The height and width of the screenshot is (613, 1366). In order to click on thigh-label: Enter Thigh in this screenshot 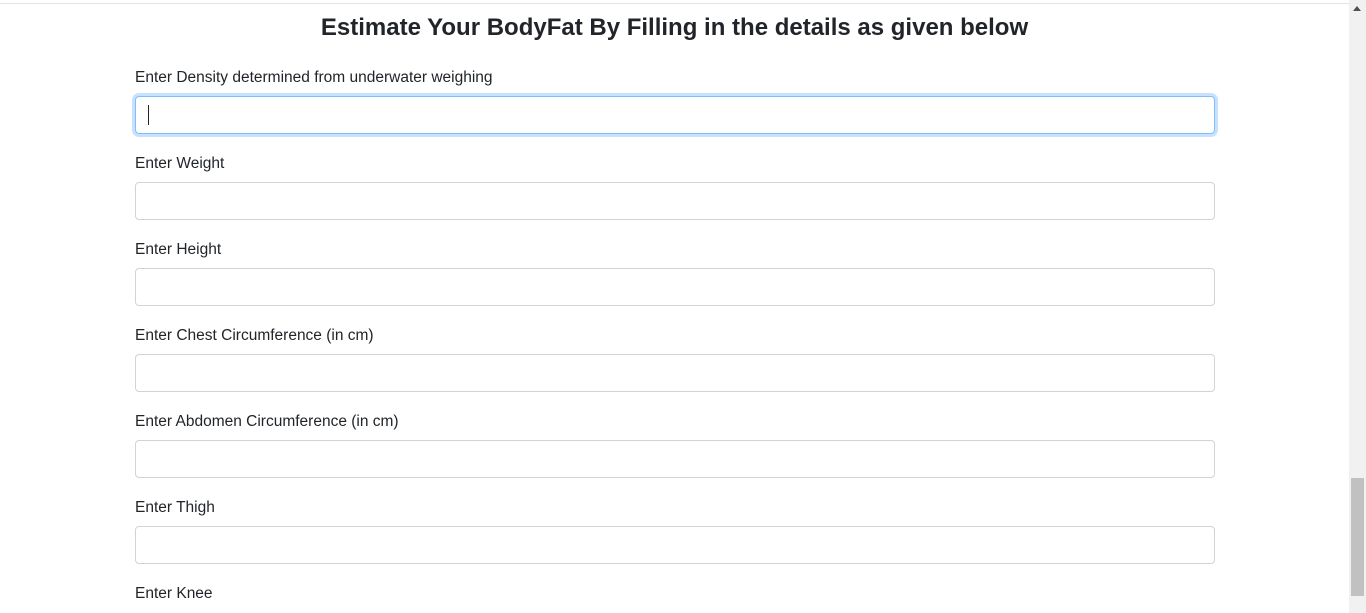, I will do `click(175, 507)`.